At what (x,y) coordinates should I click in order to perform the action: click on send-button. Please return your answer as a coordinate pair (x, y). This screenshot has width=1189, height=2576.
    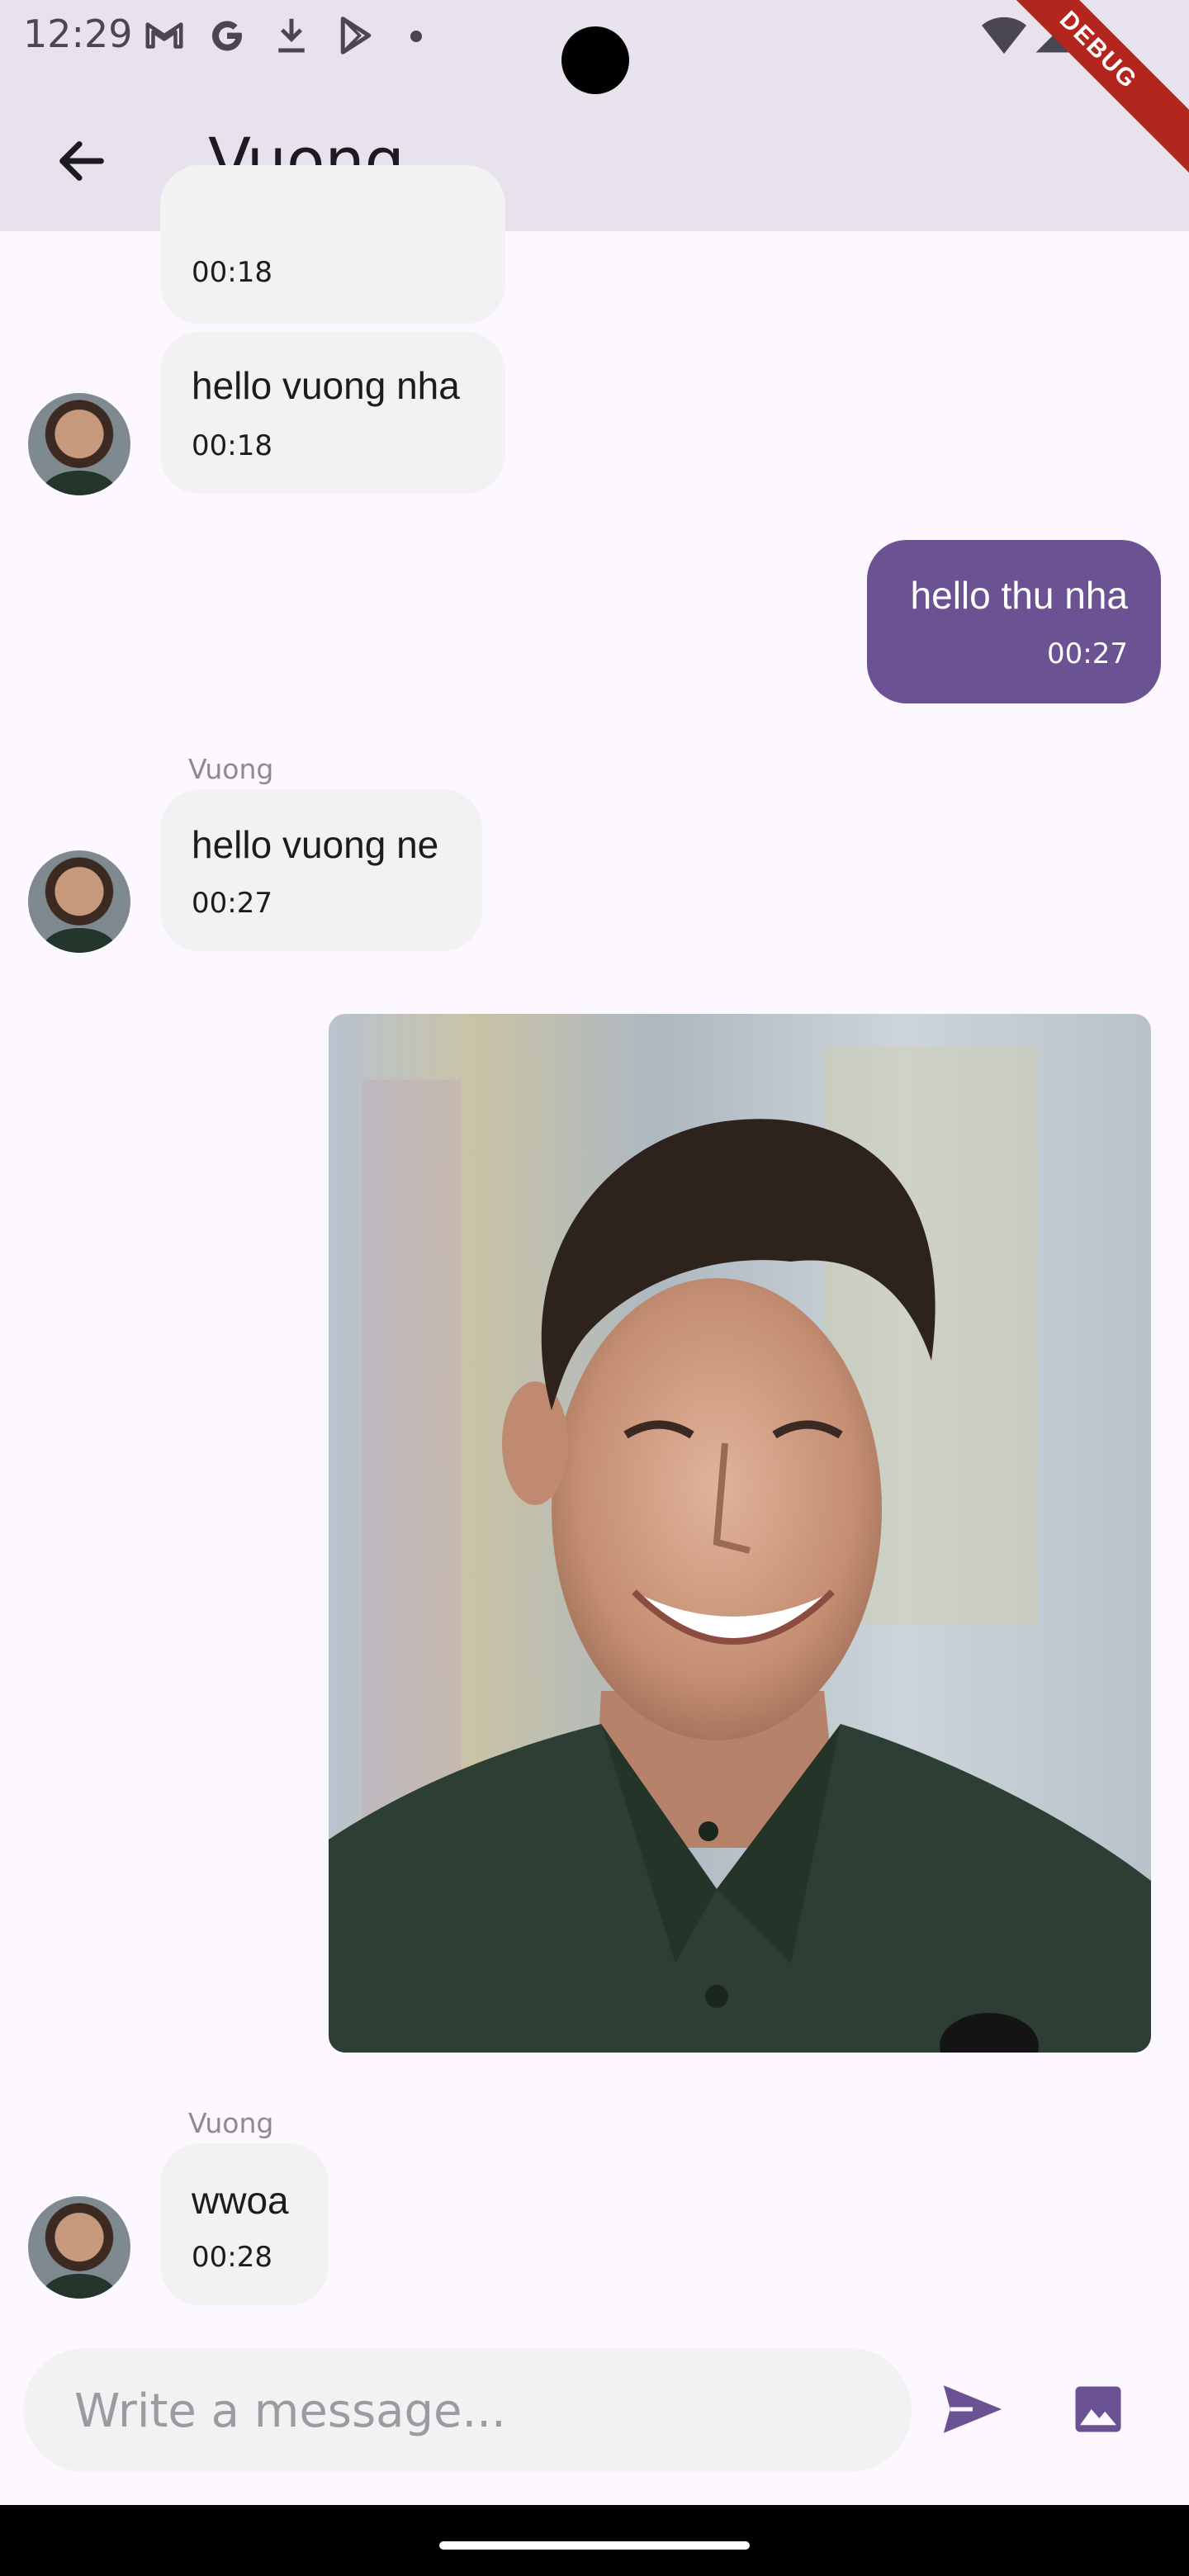
    Looking at the image, I should click on (972, 2409).